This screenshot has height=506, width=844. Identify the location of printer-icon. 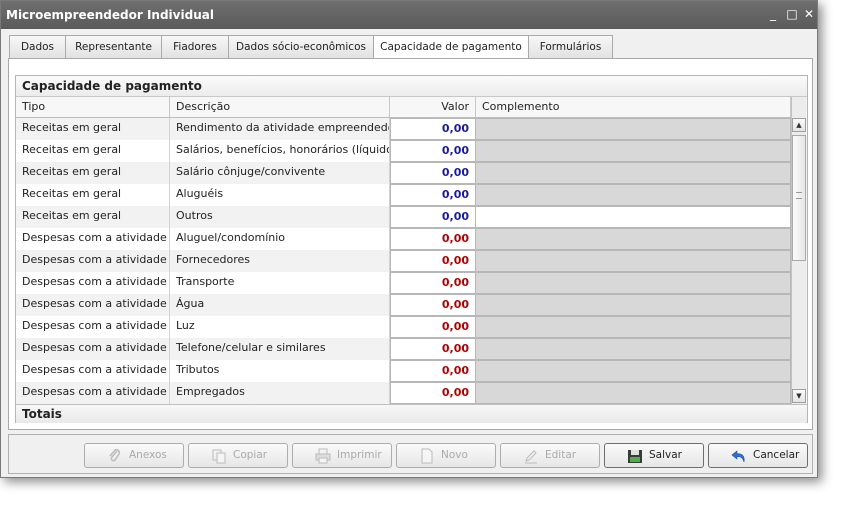
(323, 456).